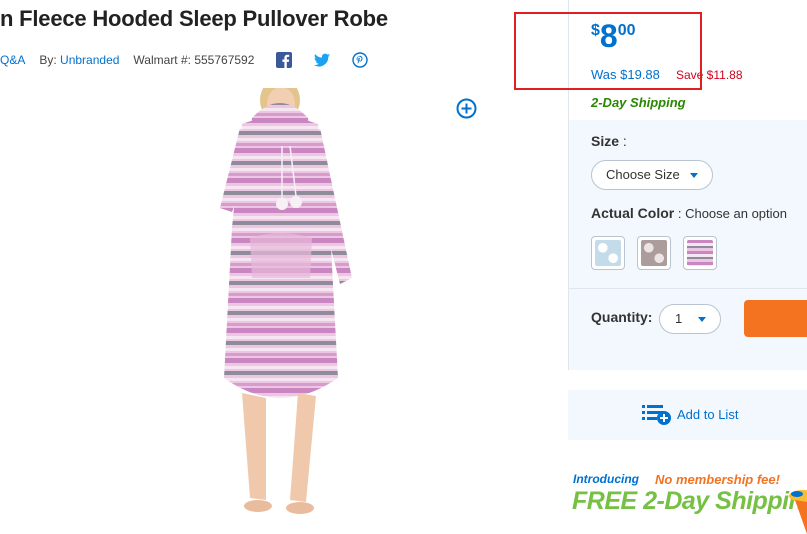  I want to click on shipping-badge: 2-Day Shipping, so click(638, 102).